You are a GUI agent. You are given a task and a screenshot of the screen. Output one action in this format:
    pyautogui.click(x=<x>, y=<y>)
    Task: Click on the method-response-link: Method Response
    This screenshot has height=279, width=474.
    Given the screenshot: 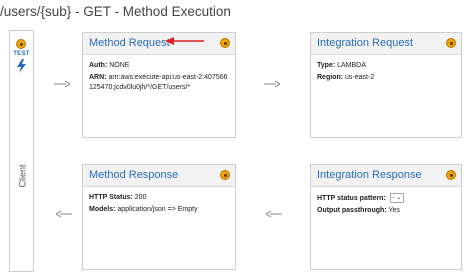 What is the action you would take?
    pyautogui.click(x=133, y=175)
    